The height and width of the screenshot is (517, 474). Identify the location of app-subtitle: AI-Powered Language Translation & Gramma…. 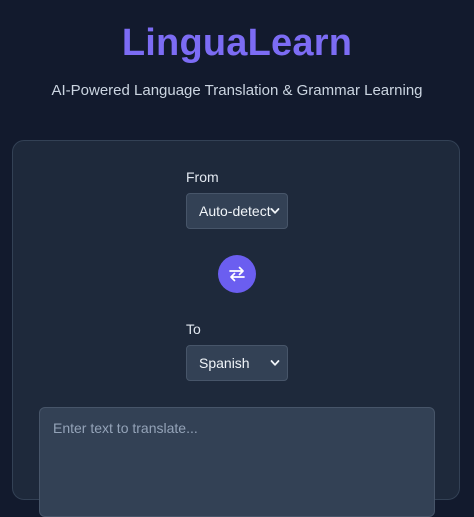
(237, 90).